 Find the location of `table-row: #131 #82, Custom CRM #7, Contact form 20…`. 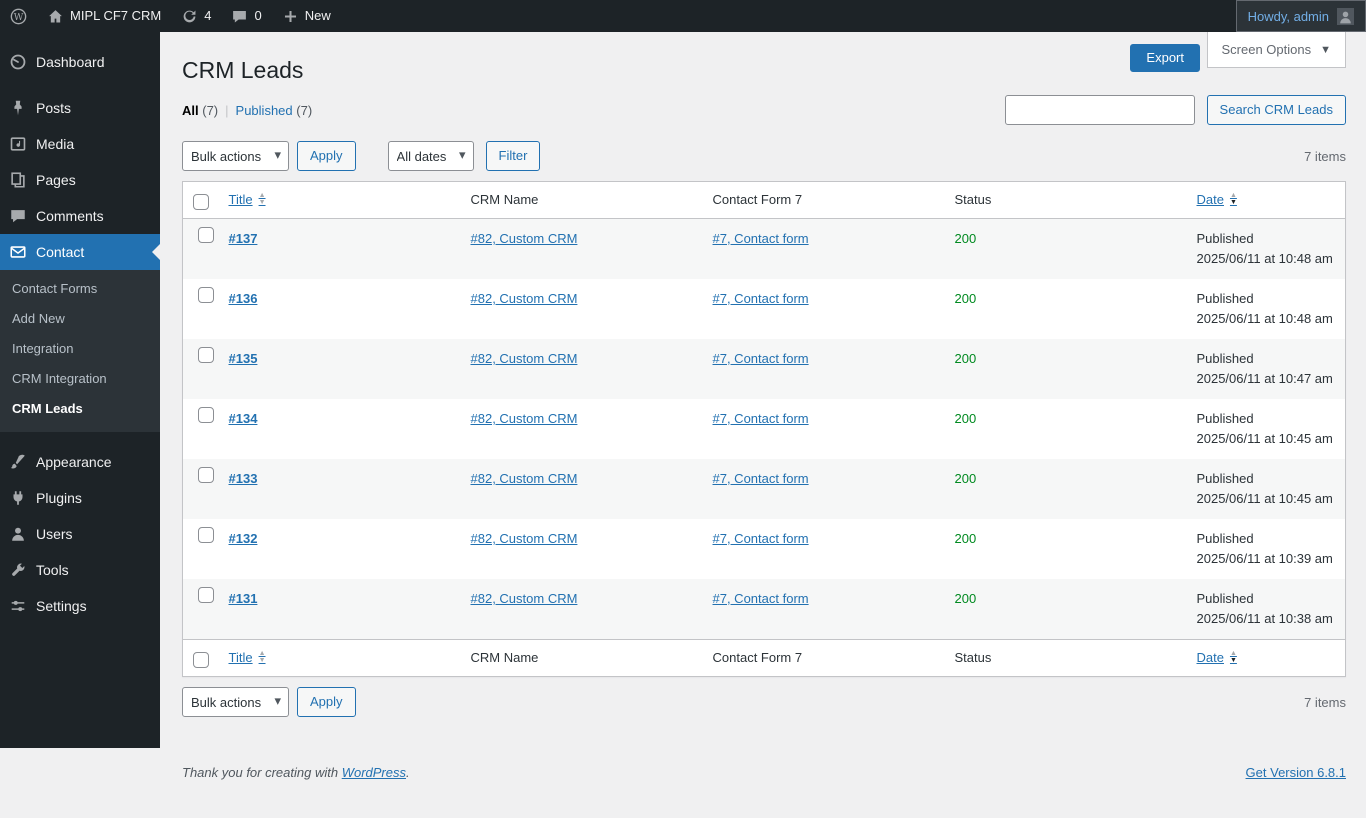

table-row: #131 #82, Custom CRM #7, Contact form 20… is located at coordinates (764, 609).